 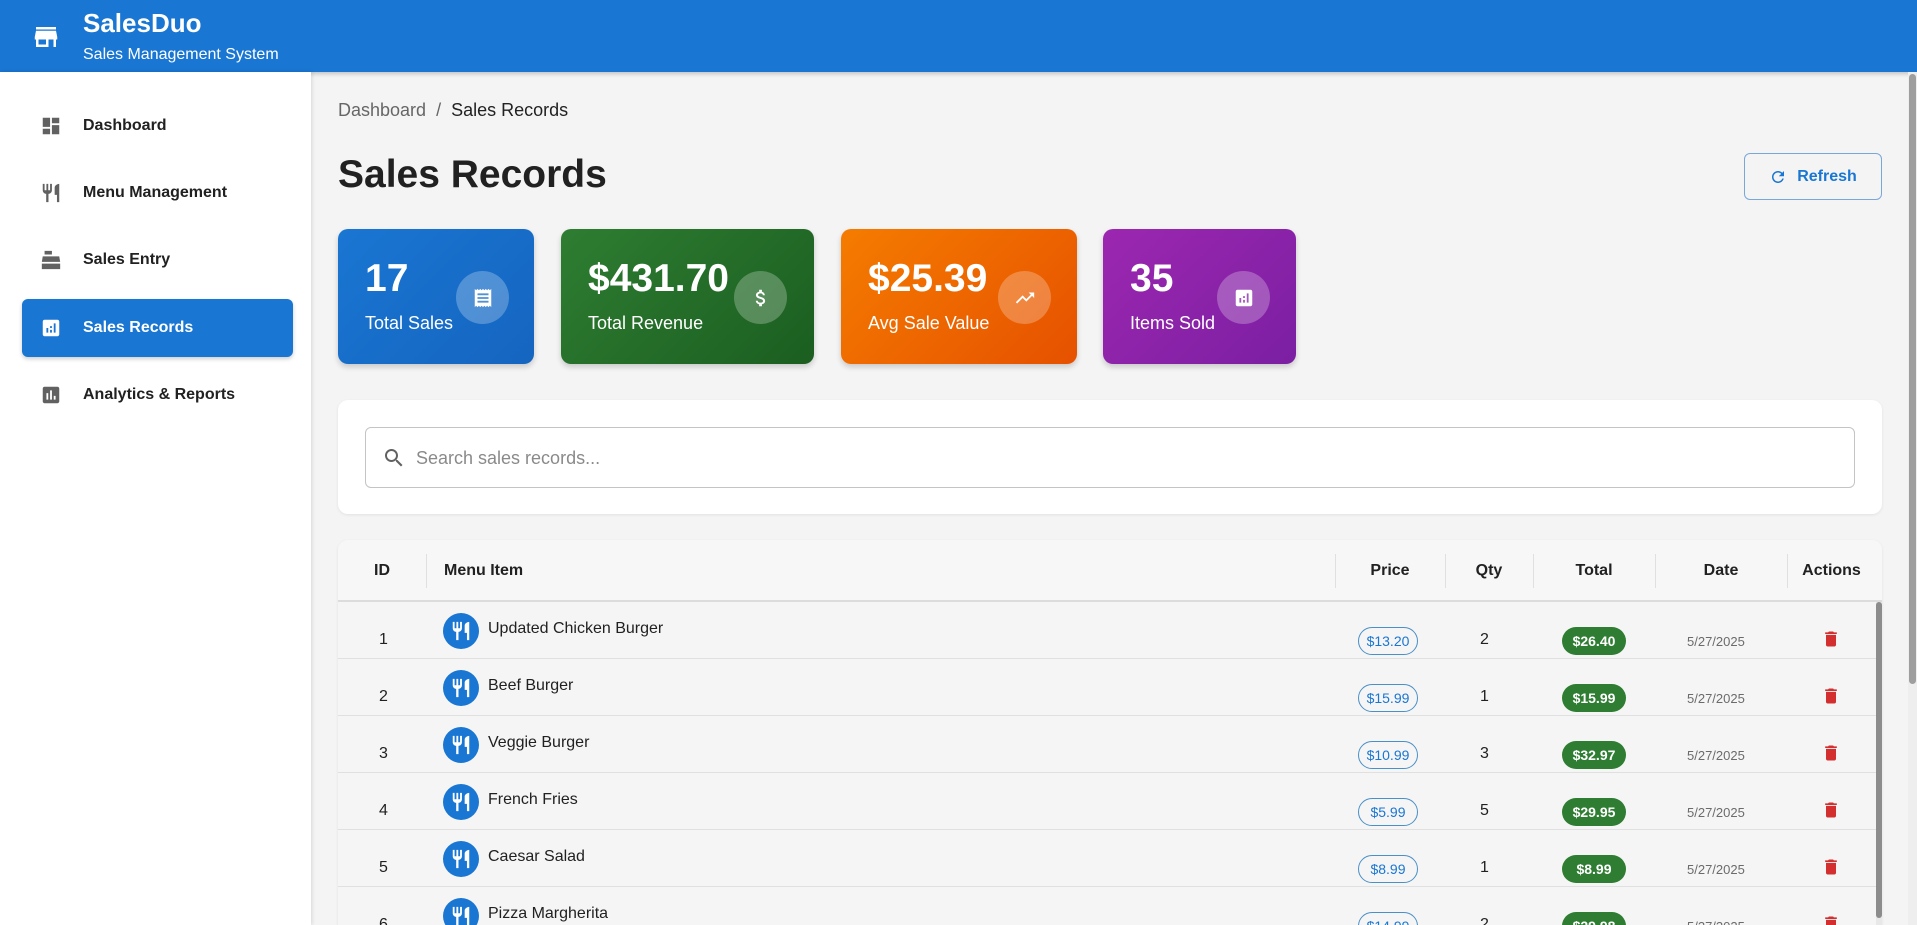 What do you see at coordinates (1126, 458) in the screenshot?
I see `search-input` at bounding box center [1126, 458].